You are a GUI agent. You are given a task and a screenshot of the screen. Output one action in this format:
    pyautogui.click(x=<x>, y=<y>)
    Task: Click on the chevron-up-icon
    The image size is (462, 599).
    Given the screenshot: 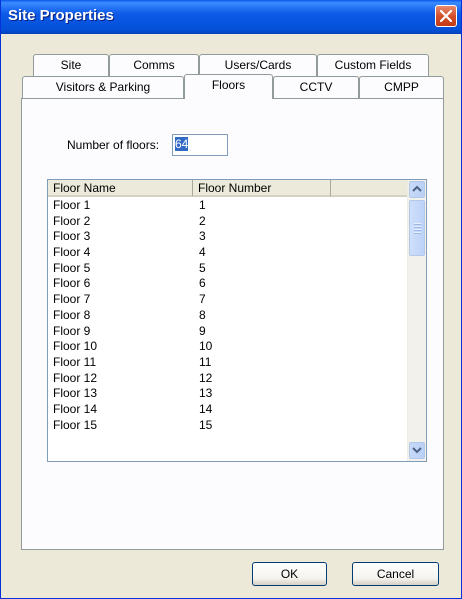 What is the action you would take?
    pyautogui.click(x=417, y=188)
    